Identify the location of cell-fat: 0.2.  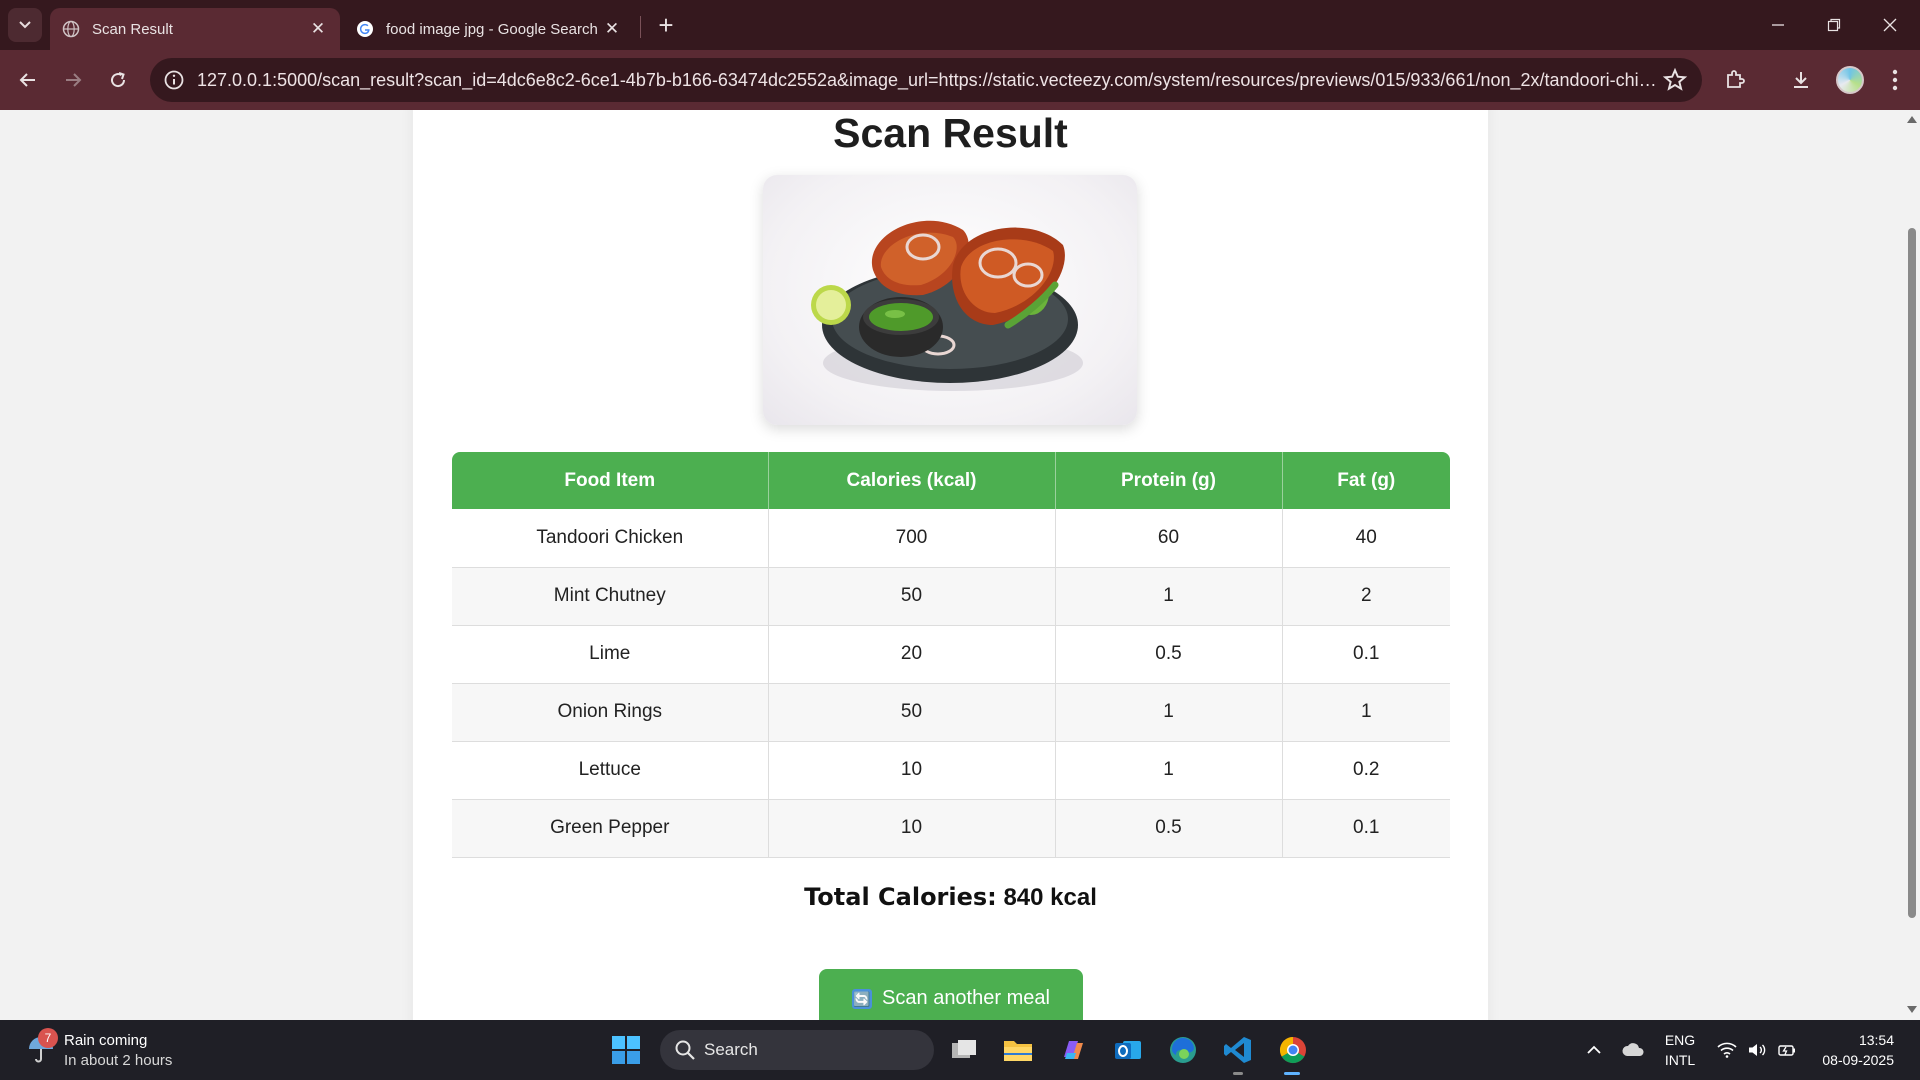
(1366, 770).